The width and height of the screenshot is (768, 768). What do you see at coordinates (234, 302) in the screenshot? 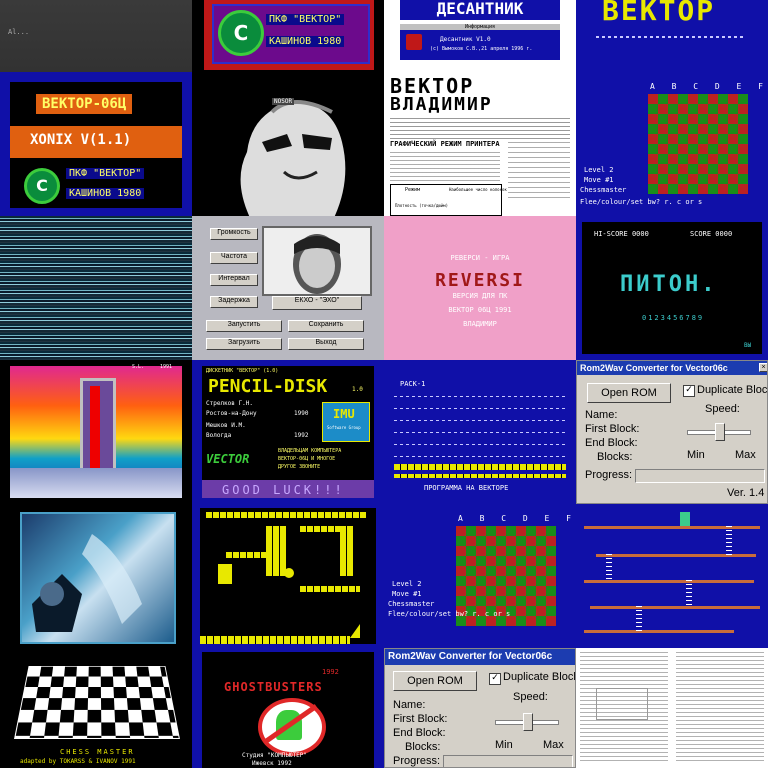
I see `row4-label: Задержка` at bounding box center [234, 302].